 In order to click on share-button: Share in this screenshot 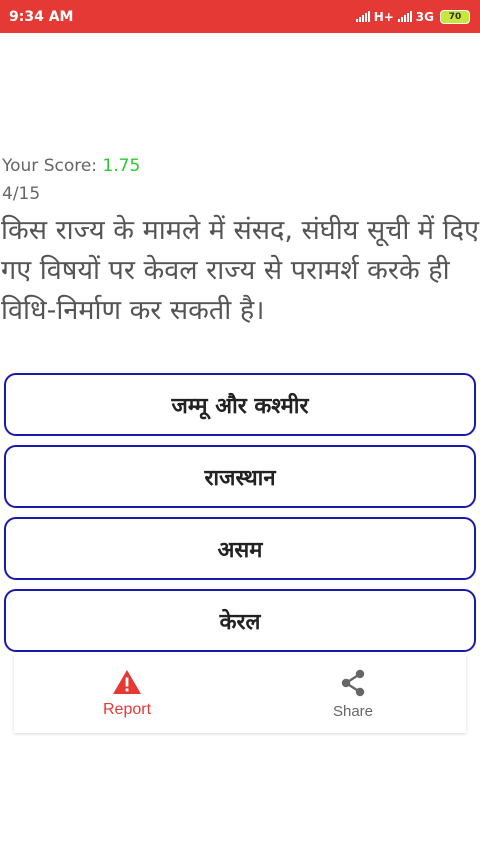, I will do `click(353, 694)`.